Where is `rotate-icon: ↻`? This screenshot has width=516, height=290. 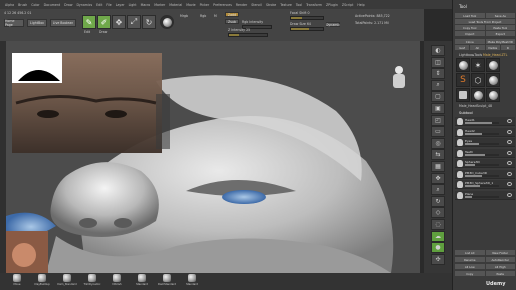
rotate-icon: ↻ is located at coordinates (149, 22).